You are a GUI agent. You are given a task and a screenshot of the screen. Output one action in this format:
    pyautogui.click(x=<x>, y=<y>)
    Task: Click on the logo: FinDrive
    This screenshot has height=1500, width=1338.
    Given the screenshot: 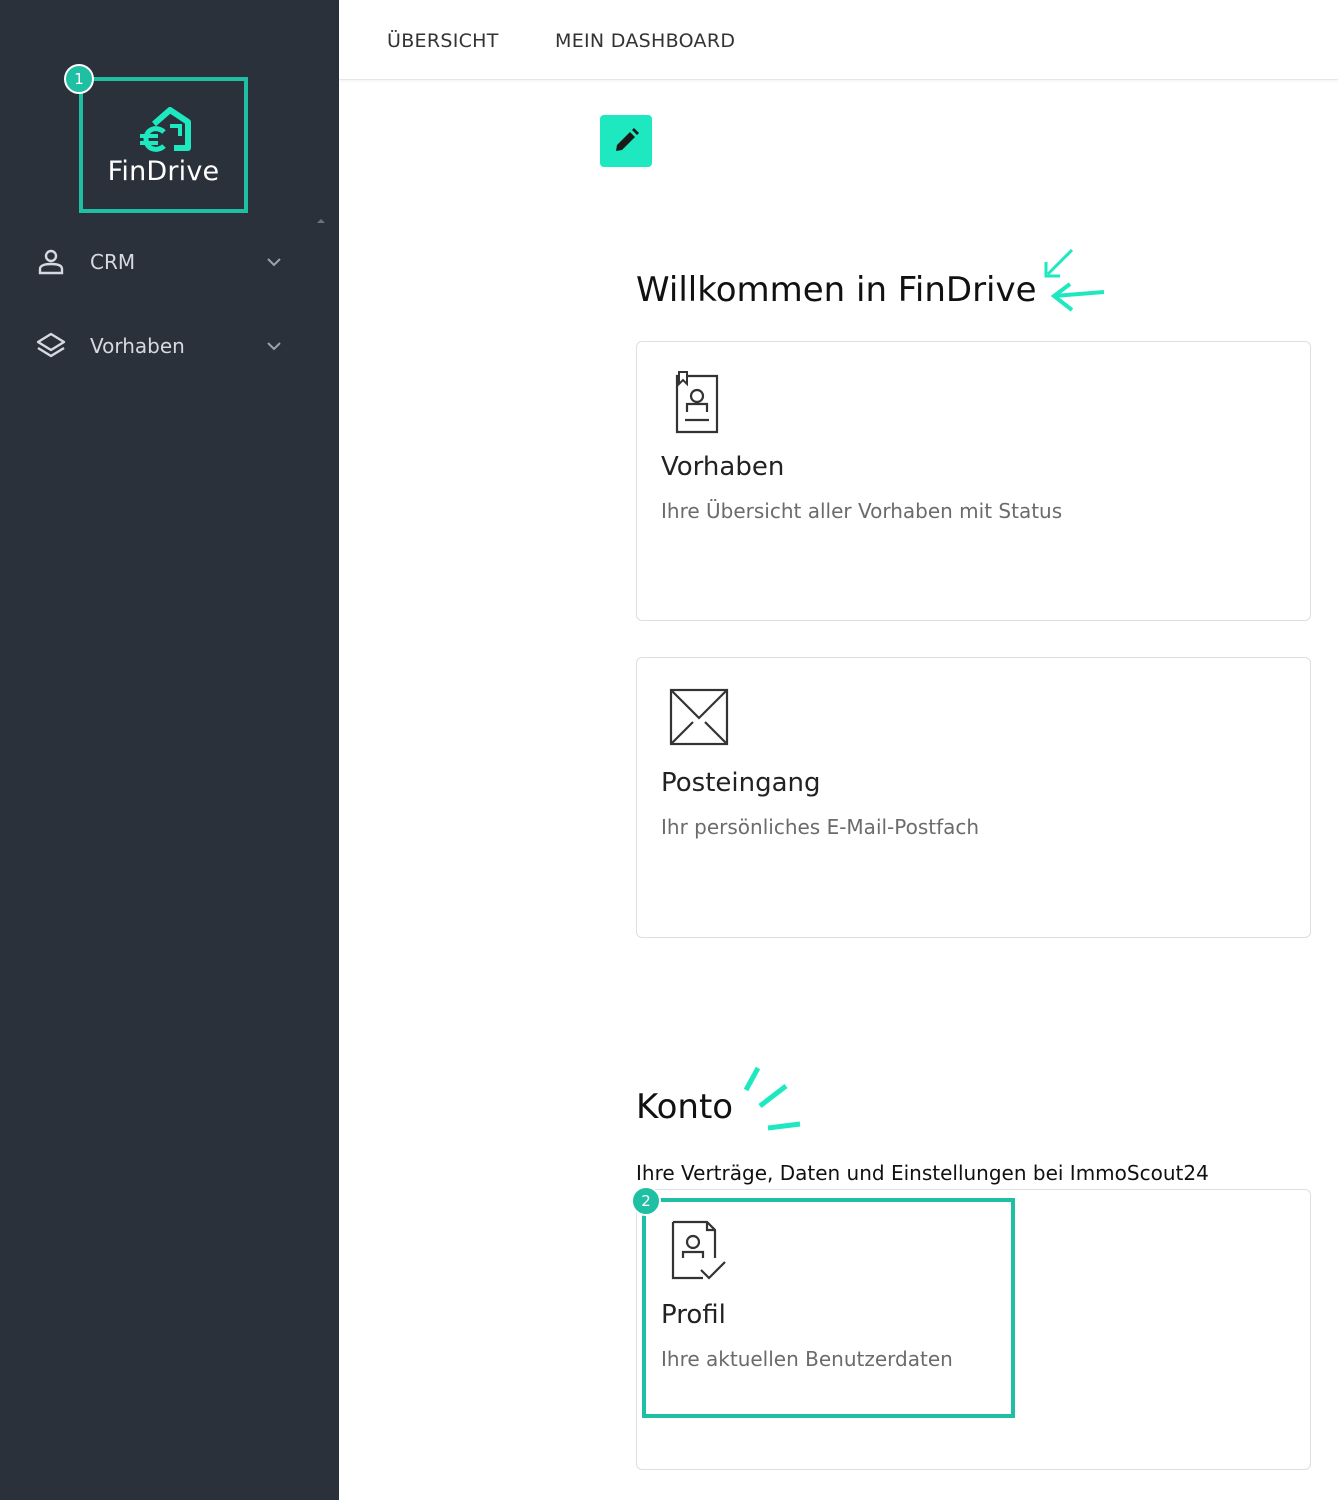 What is the action you would take?
    pyautogui.click(x=163, y=145)
    